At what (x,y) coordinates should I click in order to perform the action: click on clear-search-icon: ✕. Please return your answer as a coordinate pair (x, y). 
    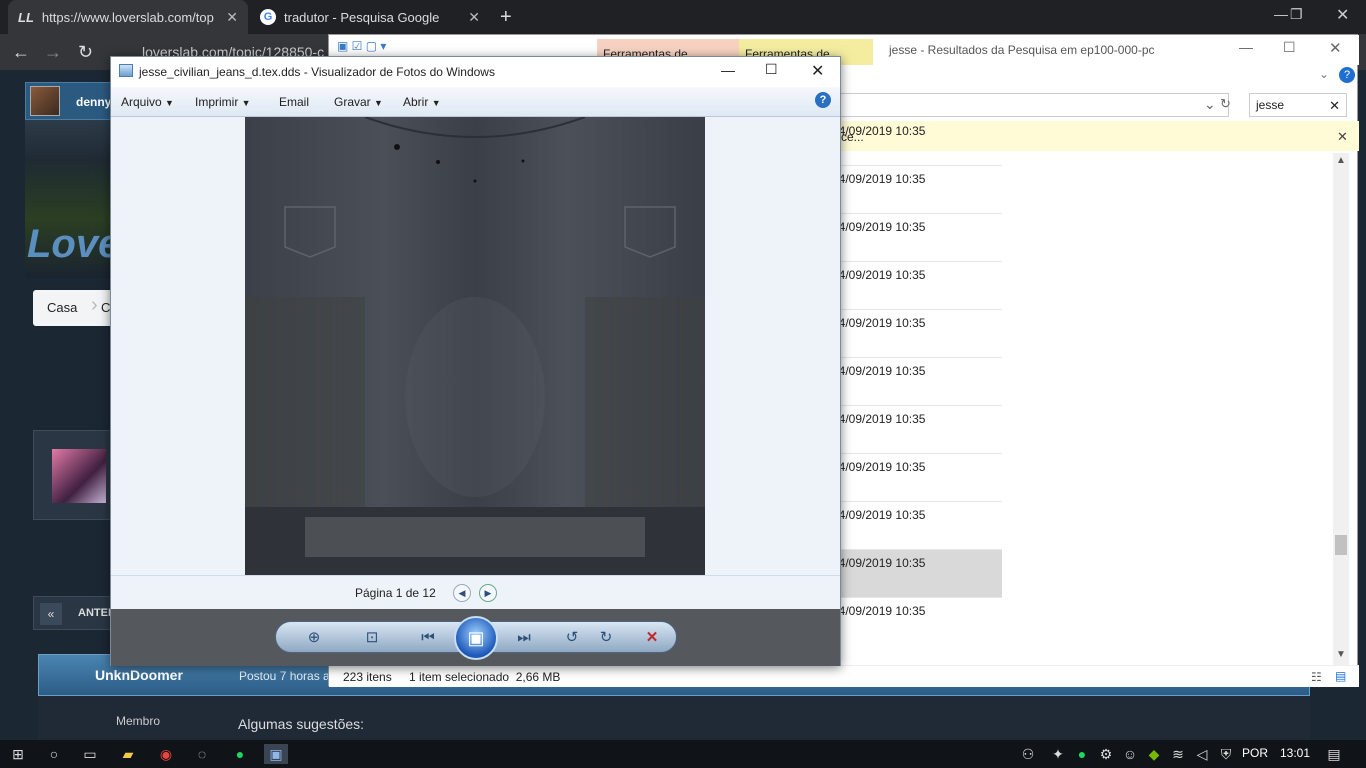
    Looking at the image, I should click on (1334, 106).